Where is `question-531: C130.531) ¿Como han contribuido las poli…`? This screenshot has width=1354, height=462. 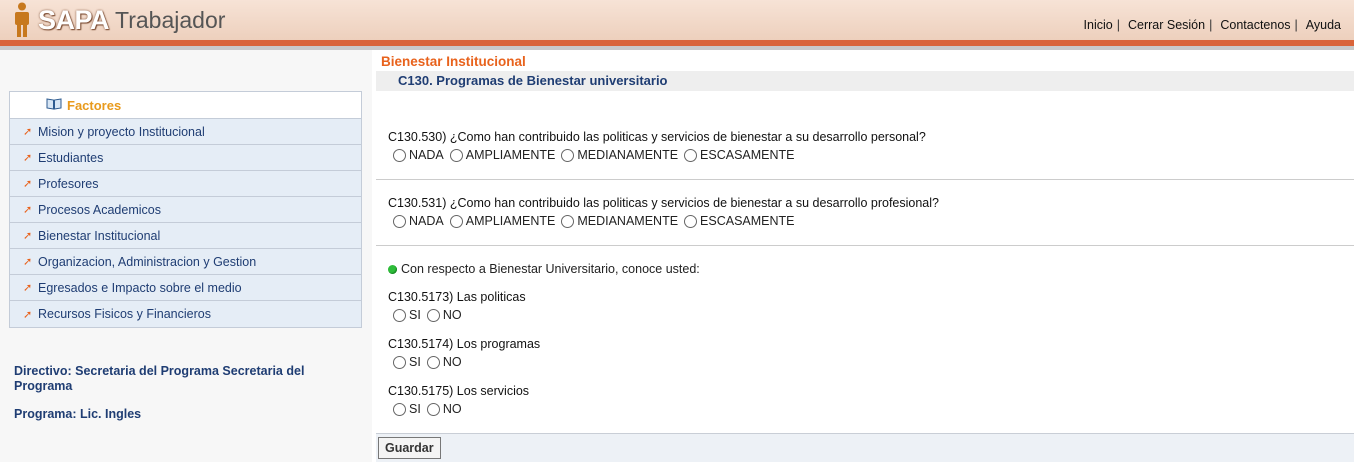
question-531: C130.531) ¿Como han contribuido las poli… is located at coordinates (663, 203).